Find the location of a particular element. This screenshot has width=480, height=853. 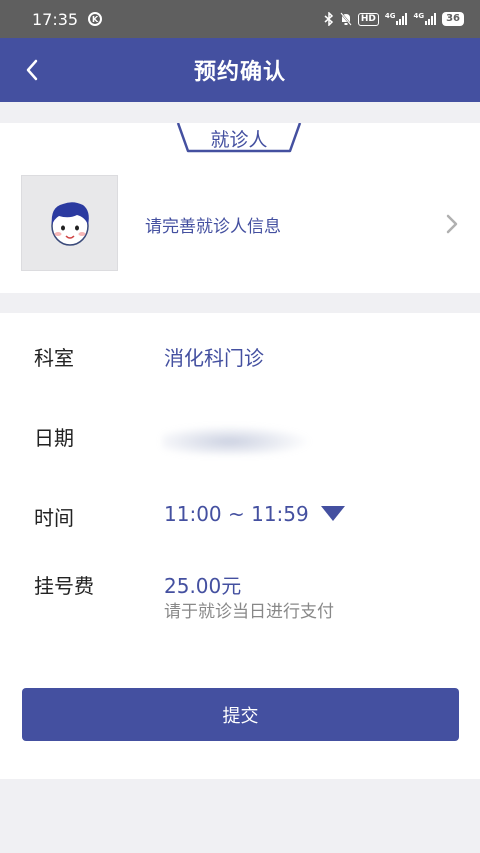

submit-button: 提交 is located at coordinates (240, 714).